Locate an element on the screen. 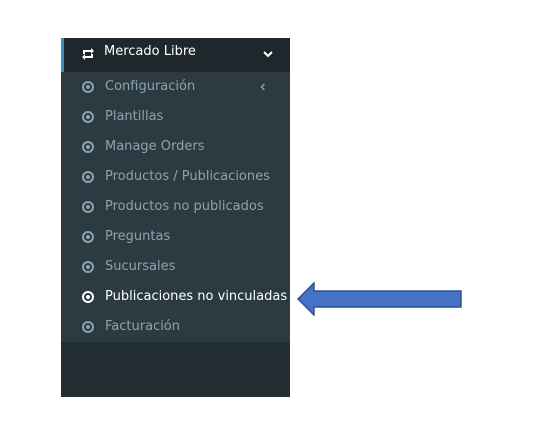 The height and width of the screenshot is (425, 537). sidebar-menu-mercado-libre: Mercado Libre is located at coordinates (175, 55).